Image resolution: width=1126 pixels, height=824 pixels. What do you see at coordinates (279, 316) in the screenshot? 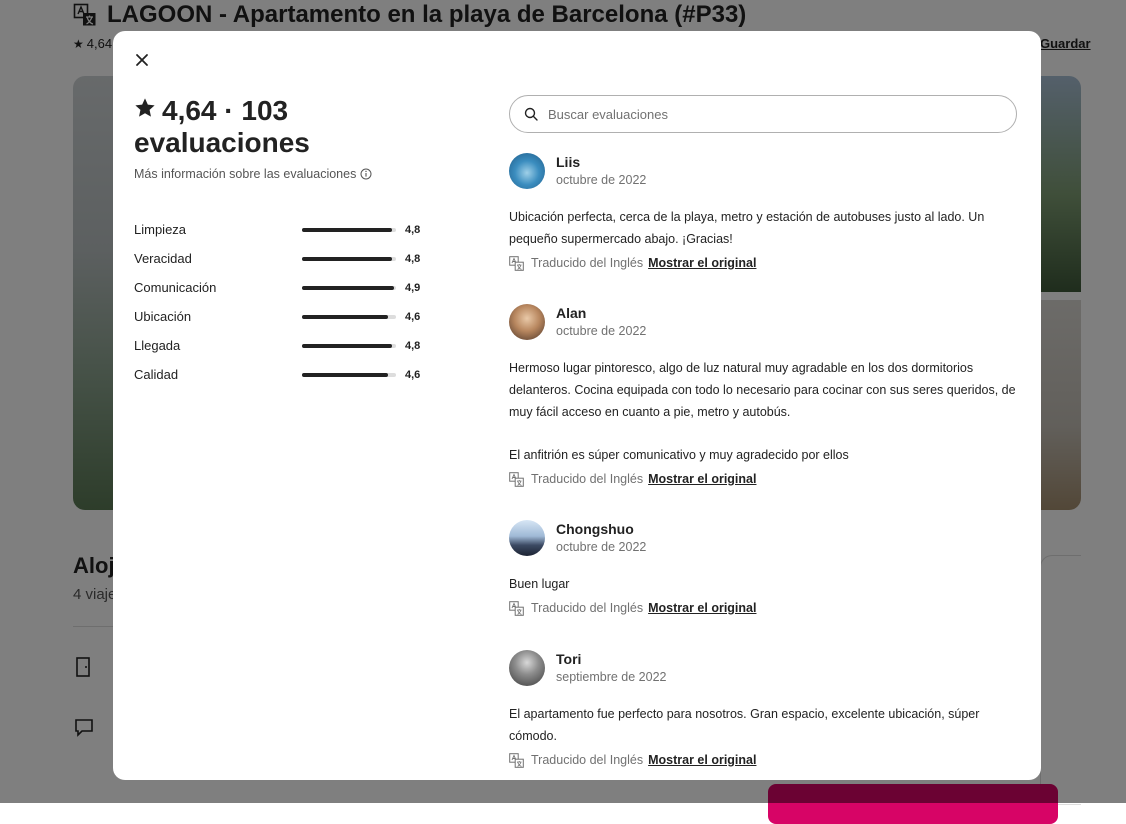
I see `category-row: Ubicación 4,6` at bounding box center [279, 316].